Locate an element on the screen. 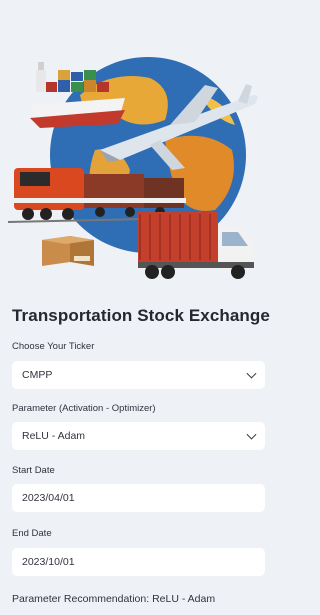 The height and width of the screenshot is (615, 320). ticker-value: CMPP is located at coordinates (37, 375).